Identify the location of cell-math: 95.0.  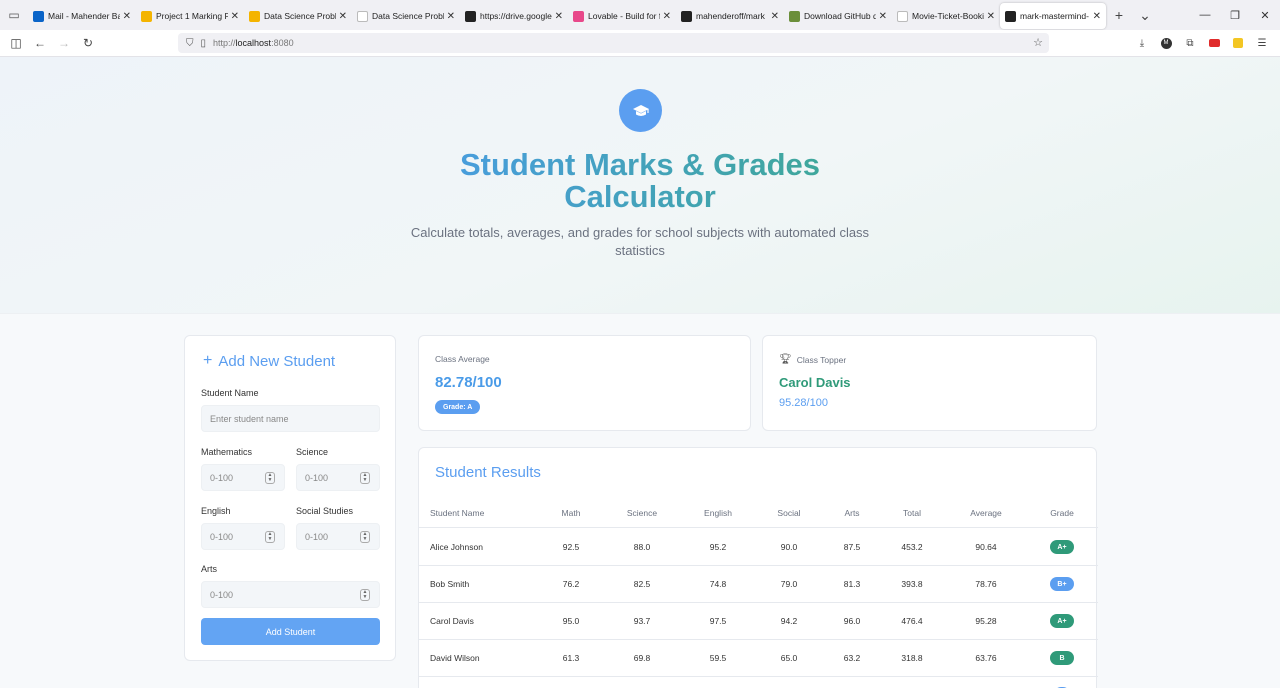
(571, 621).